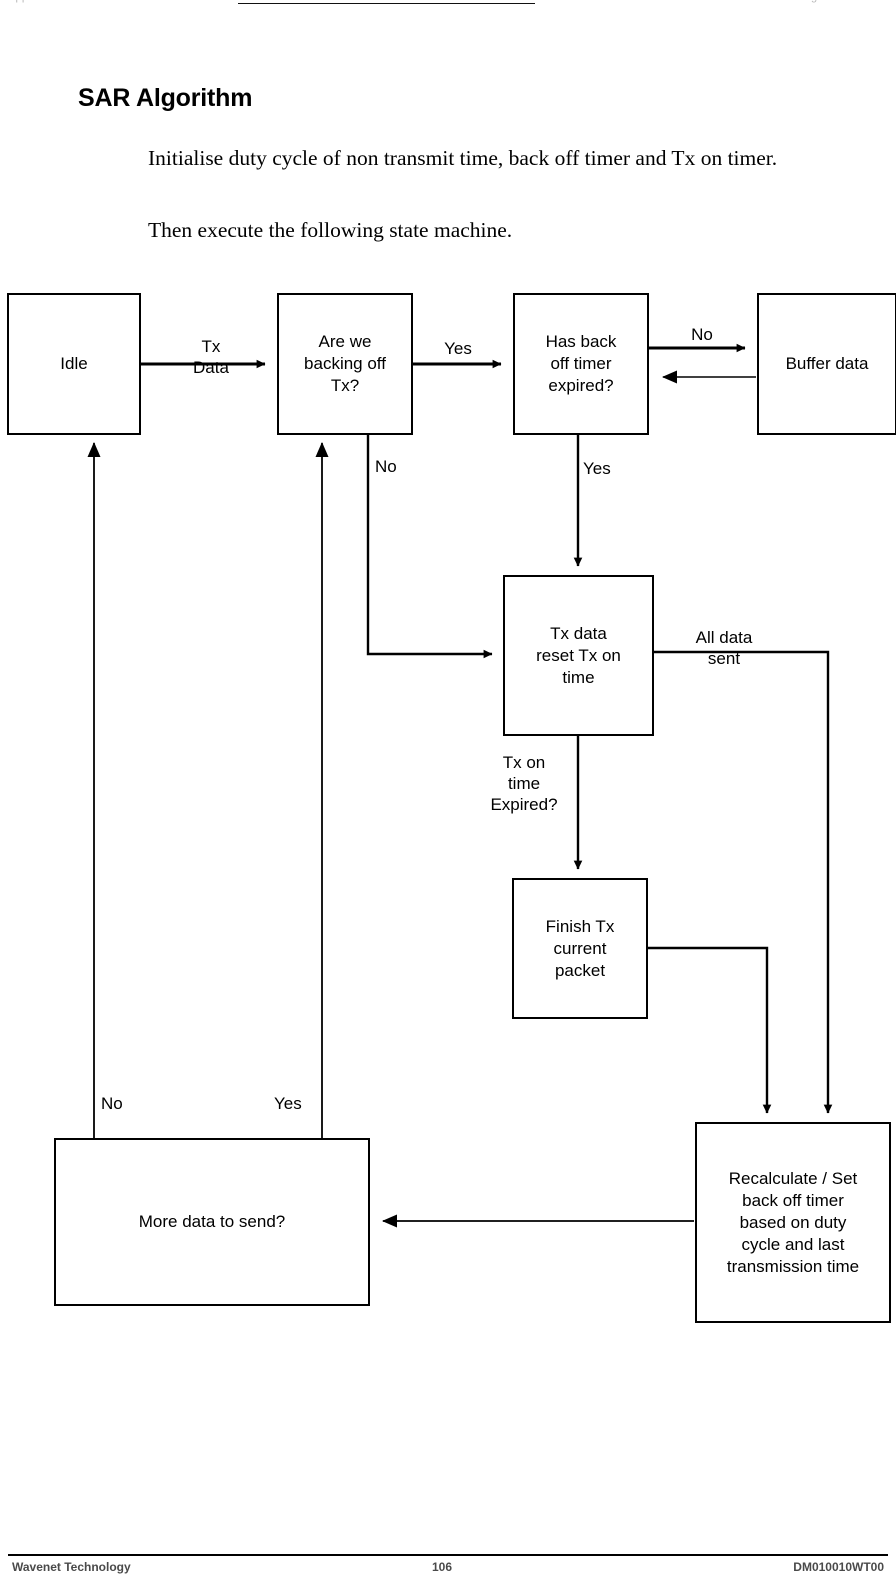  I want to click on node-idle-label: Idle, so click(74, 363).